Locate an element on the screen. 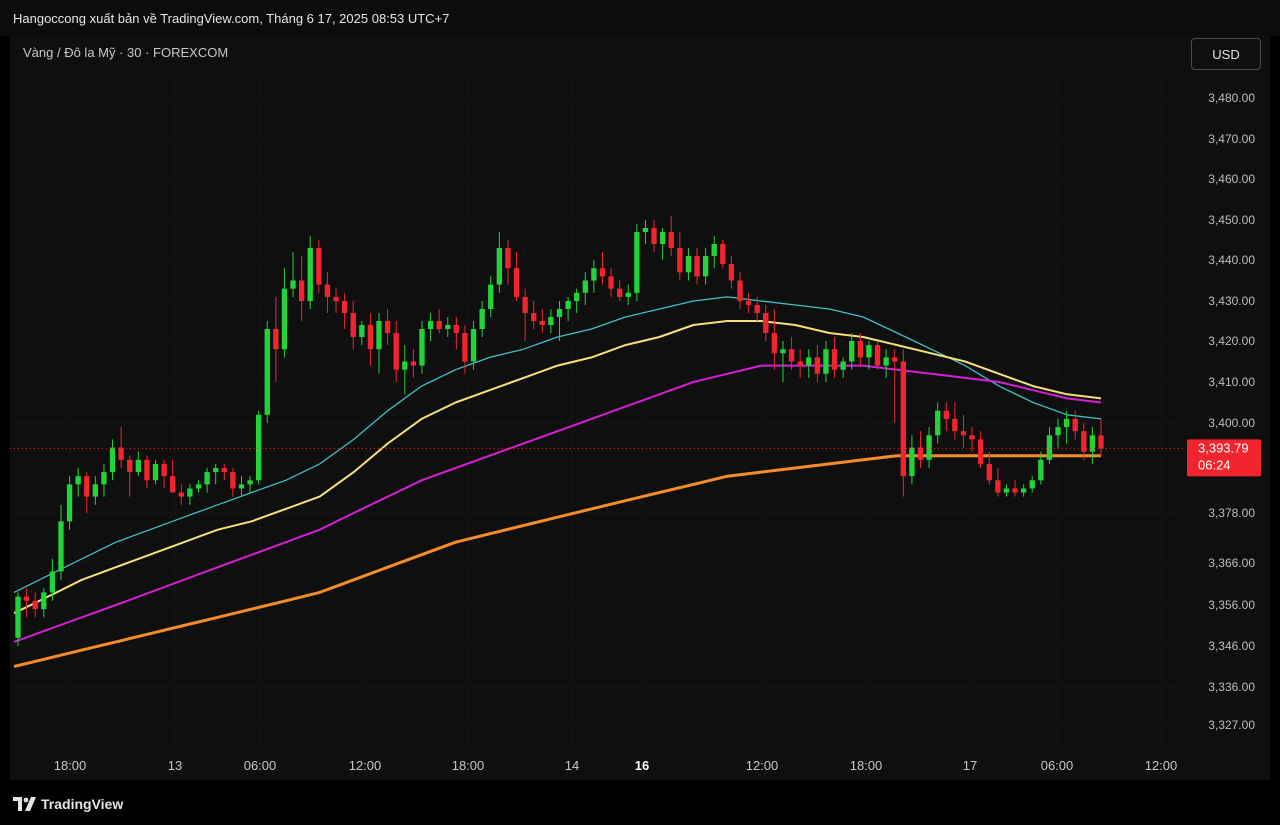 Image resolution: width=1280 pixels, height=825 pixels. bar-countdown-label: 06:24 is located at coordinates (1214, 464).